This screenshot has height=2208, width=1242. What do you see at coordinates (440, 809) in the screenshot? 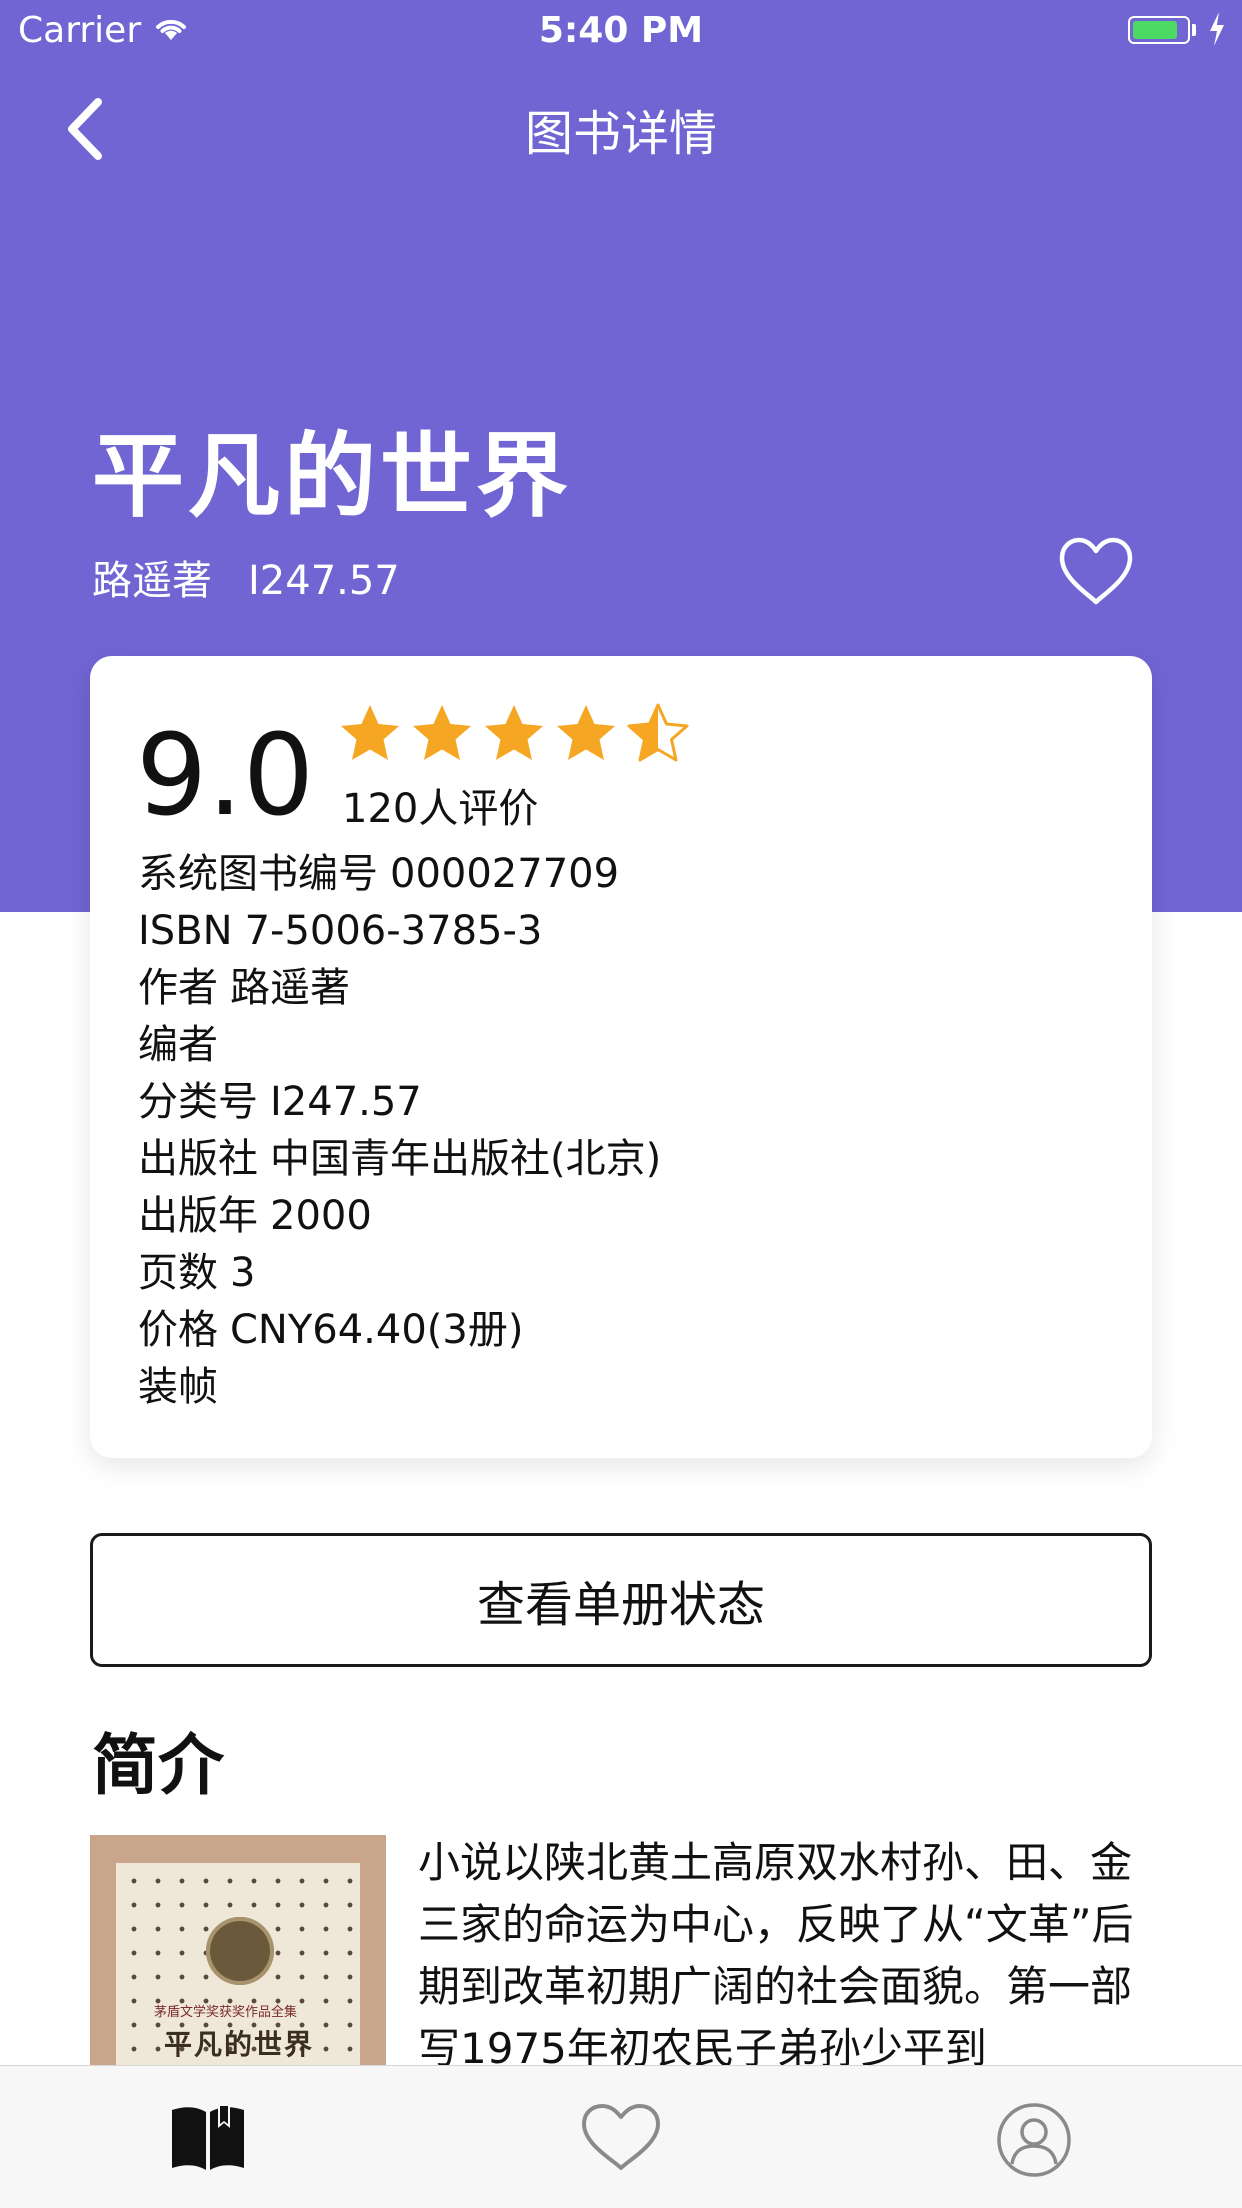
I see `rating-count: 120人评价` at bounding box center [440, 809].